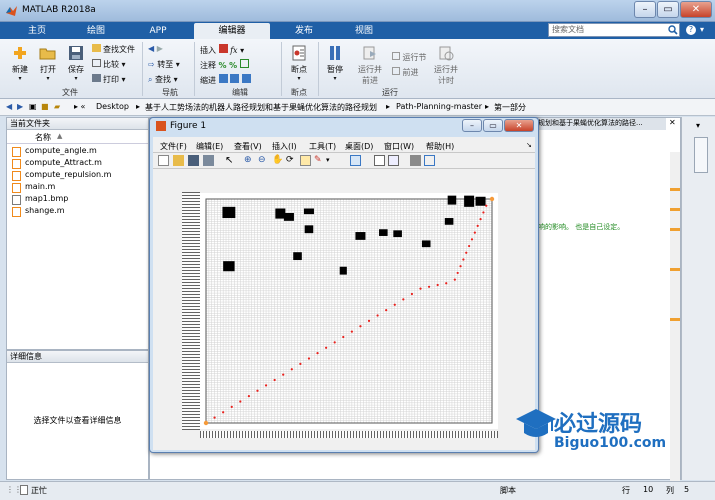  I want to click on figure-menu-dock-icon: ↘, so click(529, 145).